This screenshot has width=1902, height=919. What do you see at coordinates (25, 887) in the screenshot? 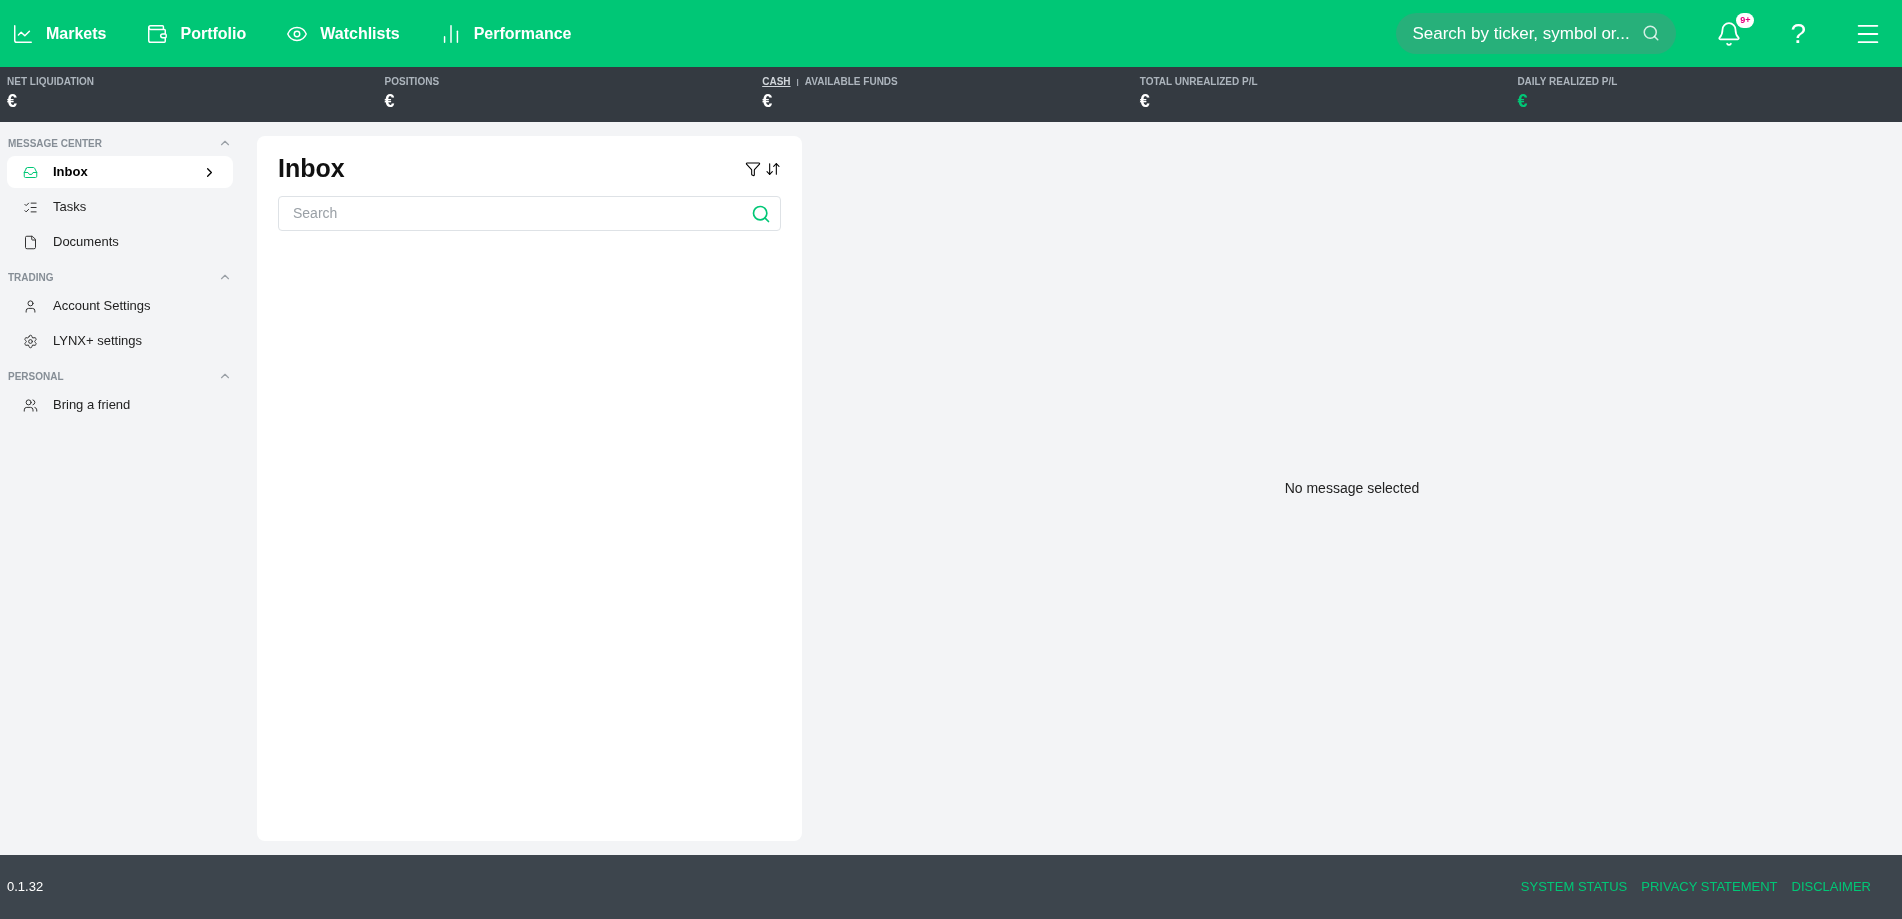
I see `version-text: 0.1.32` at bounding box center [25, 887].